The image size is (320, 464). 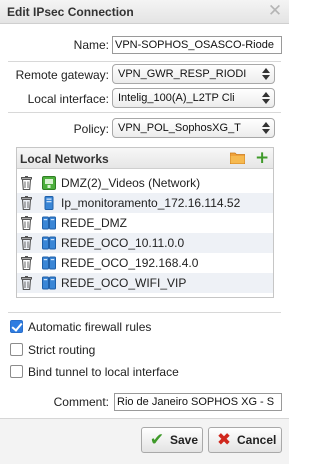 What do you see at coordinates (62, 75) in the screenshot?
I see `remote-gateway-label: Remote gateway:` at bounding box center [62, 75].